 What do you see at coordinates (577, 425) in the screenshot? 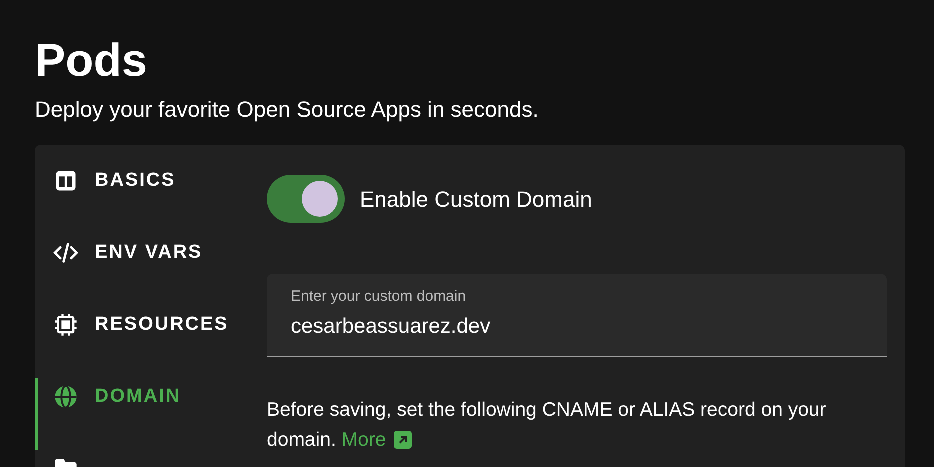
I see `dns-note: Before saving, set the following CNAME or ALIAS record on your domain. More` at bounding box center [577, 425].